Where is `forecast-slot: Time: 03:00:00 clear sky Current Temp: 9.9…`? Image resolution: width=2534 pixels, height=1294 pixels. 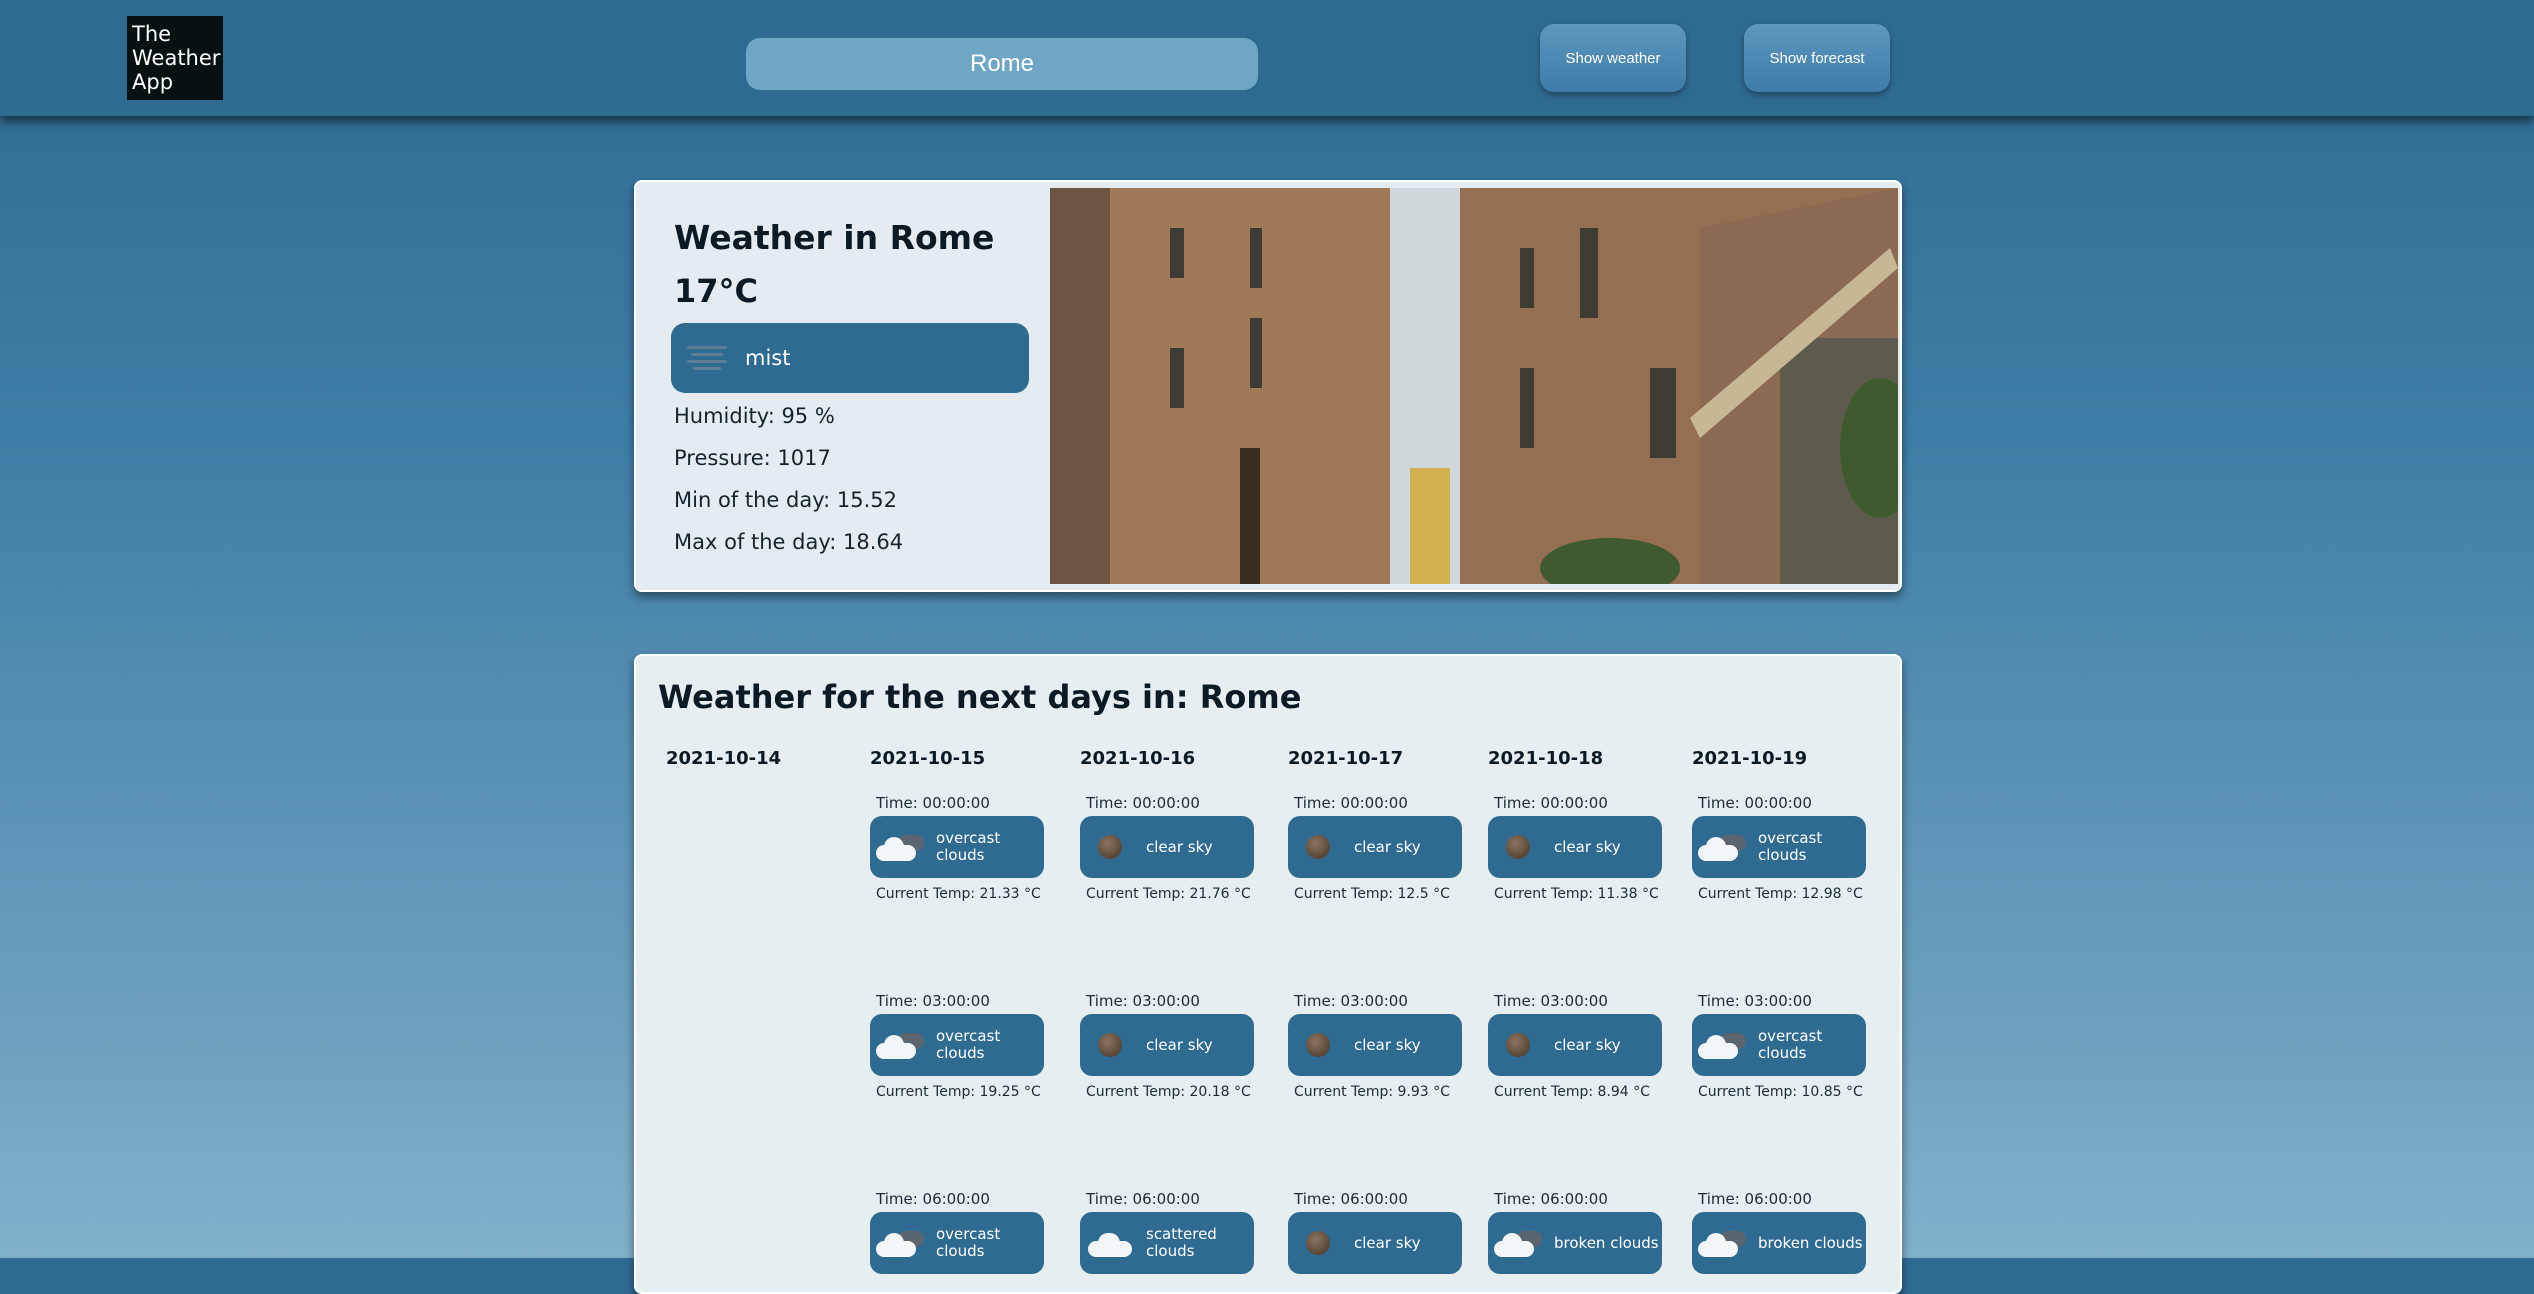
forecast-slot: Time: 03:00:00 clear sky Current Temp: 9.9… is located at coordinates (1376, 1044).